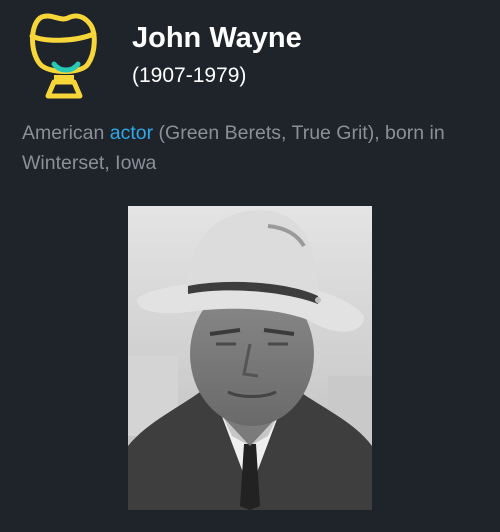 The height and width of the screenshot is (532, 500). I want to click on description-prefix: American, so click(66, 133).